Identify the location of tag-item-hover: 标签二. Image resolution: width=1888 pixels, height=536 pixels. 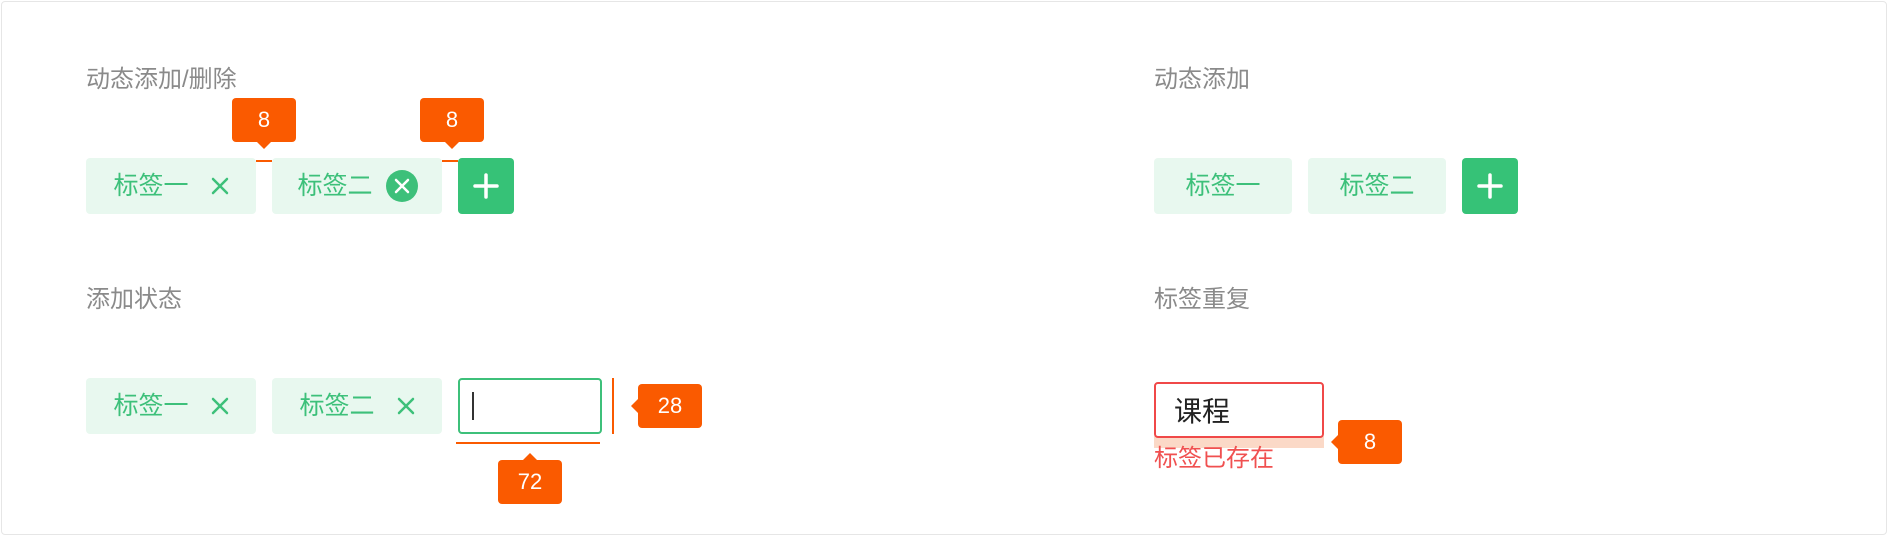
(357, 186).